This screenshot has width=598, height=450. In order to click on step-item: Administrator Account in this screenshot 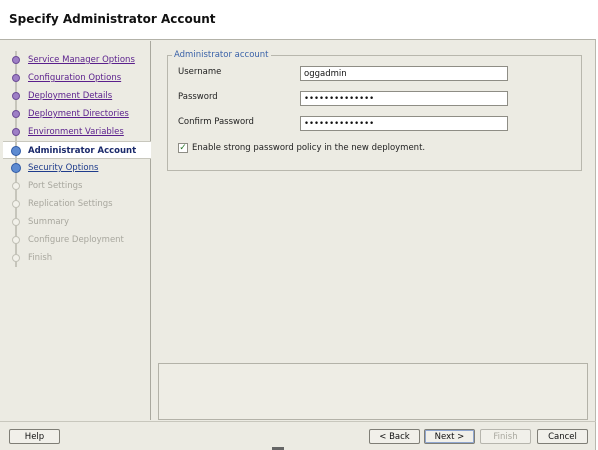, I will do `click(77, 150)`.